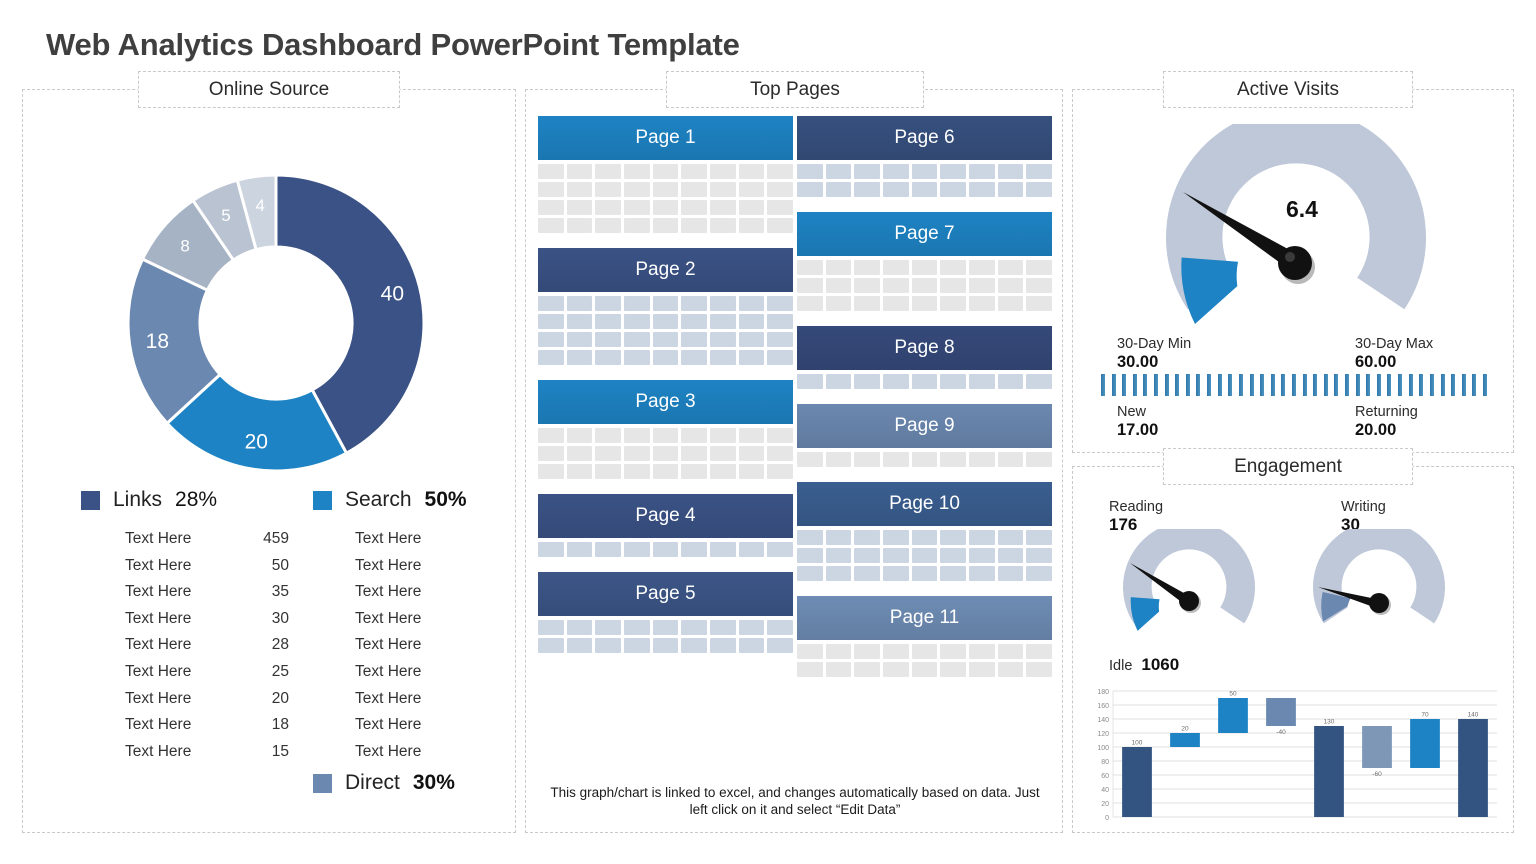 The height and width of the screenshot is (864, 1536). Describe the element at coordinates (665, 516) in the screenshot. I see `page-bar: Page 4` at that location.